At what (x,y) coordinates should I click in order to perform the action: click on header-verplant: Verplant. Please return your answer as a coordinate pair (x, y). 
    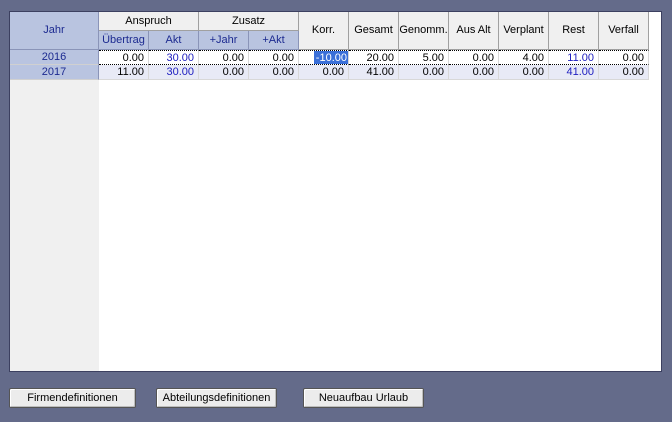
    Looking at the image, I should click on (524, 31).